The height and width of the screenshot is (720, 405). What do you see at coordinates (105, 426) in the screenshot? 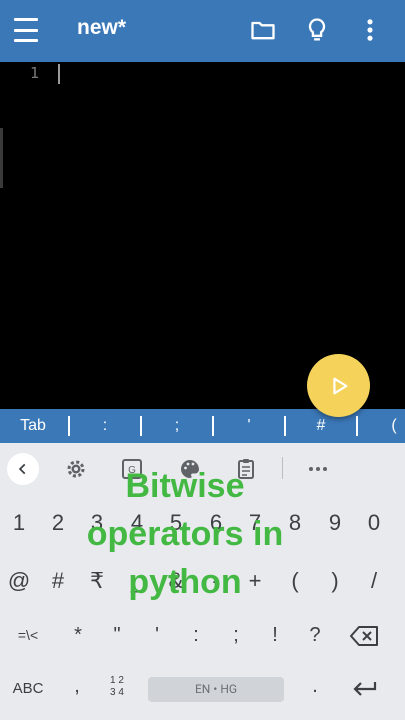
I see `symbol-key-colon: :` at bounding box center [105, 426].